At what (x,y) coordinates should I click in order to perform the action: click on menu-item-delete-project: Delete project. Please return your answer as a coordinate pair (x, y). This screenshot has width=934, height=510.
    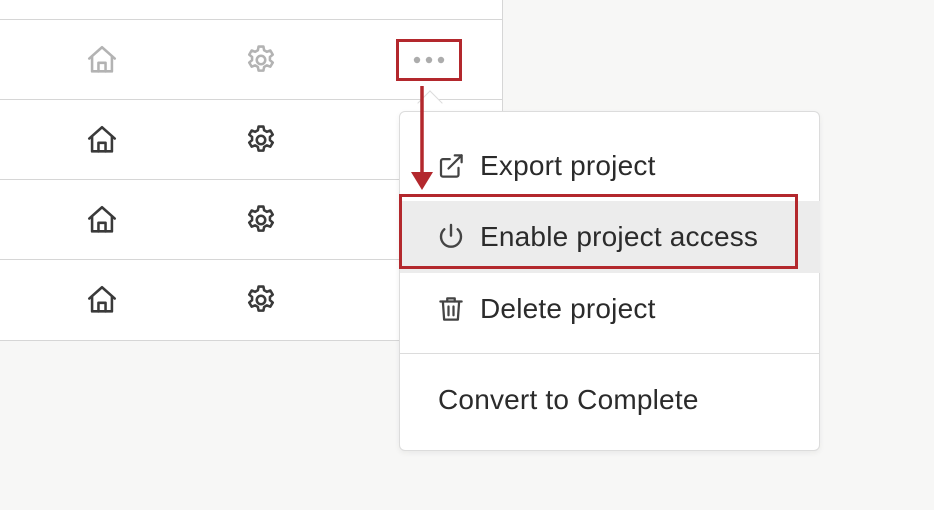
    Looking at the image, I should click on (610, 309).